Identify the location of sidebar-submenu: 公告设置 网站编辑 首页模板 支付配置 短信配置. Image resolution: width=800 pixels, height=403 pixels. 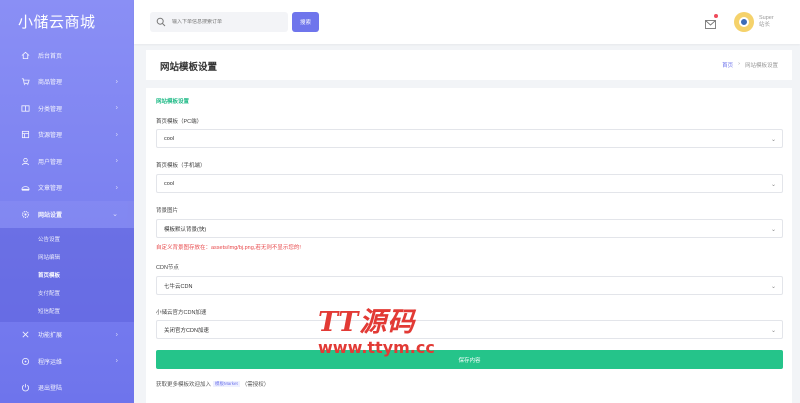
(67, 274).